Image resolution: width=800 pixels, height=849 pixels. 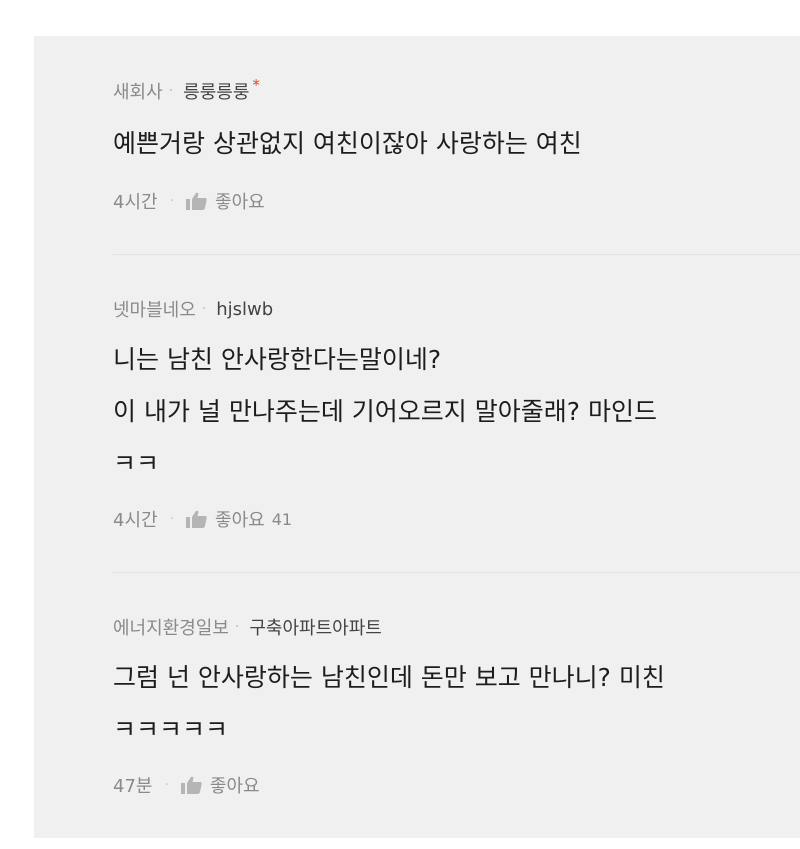 I want to click on comment-handle: 릉룽릉룽, so click(x=216, y=91).